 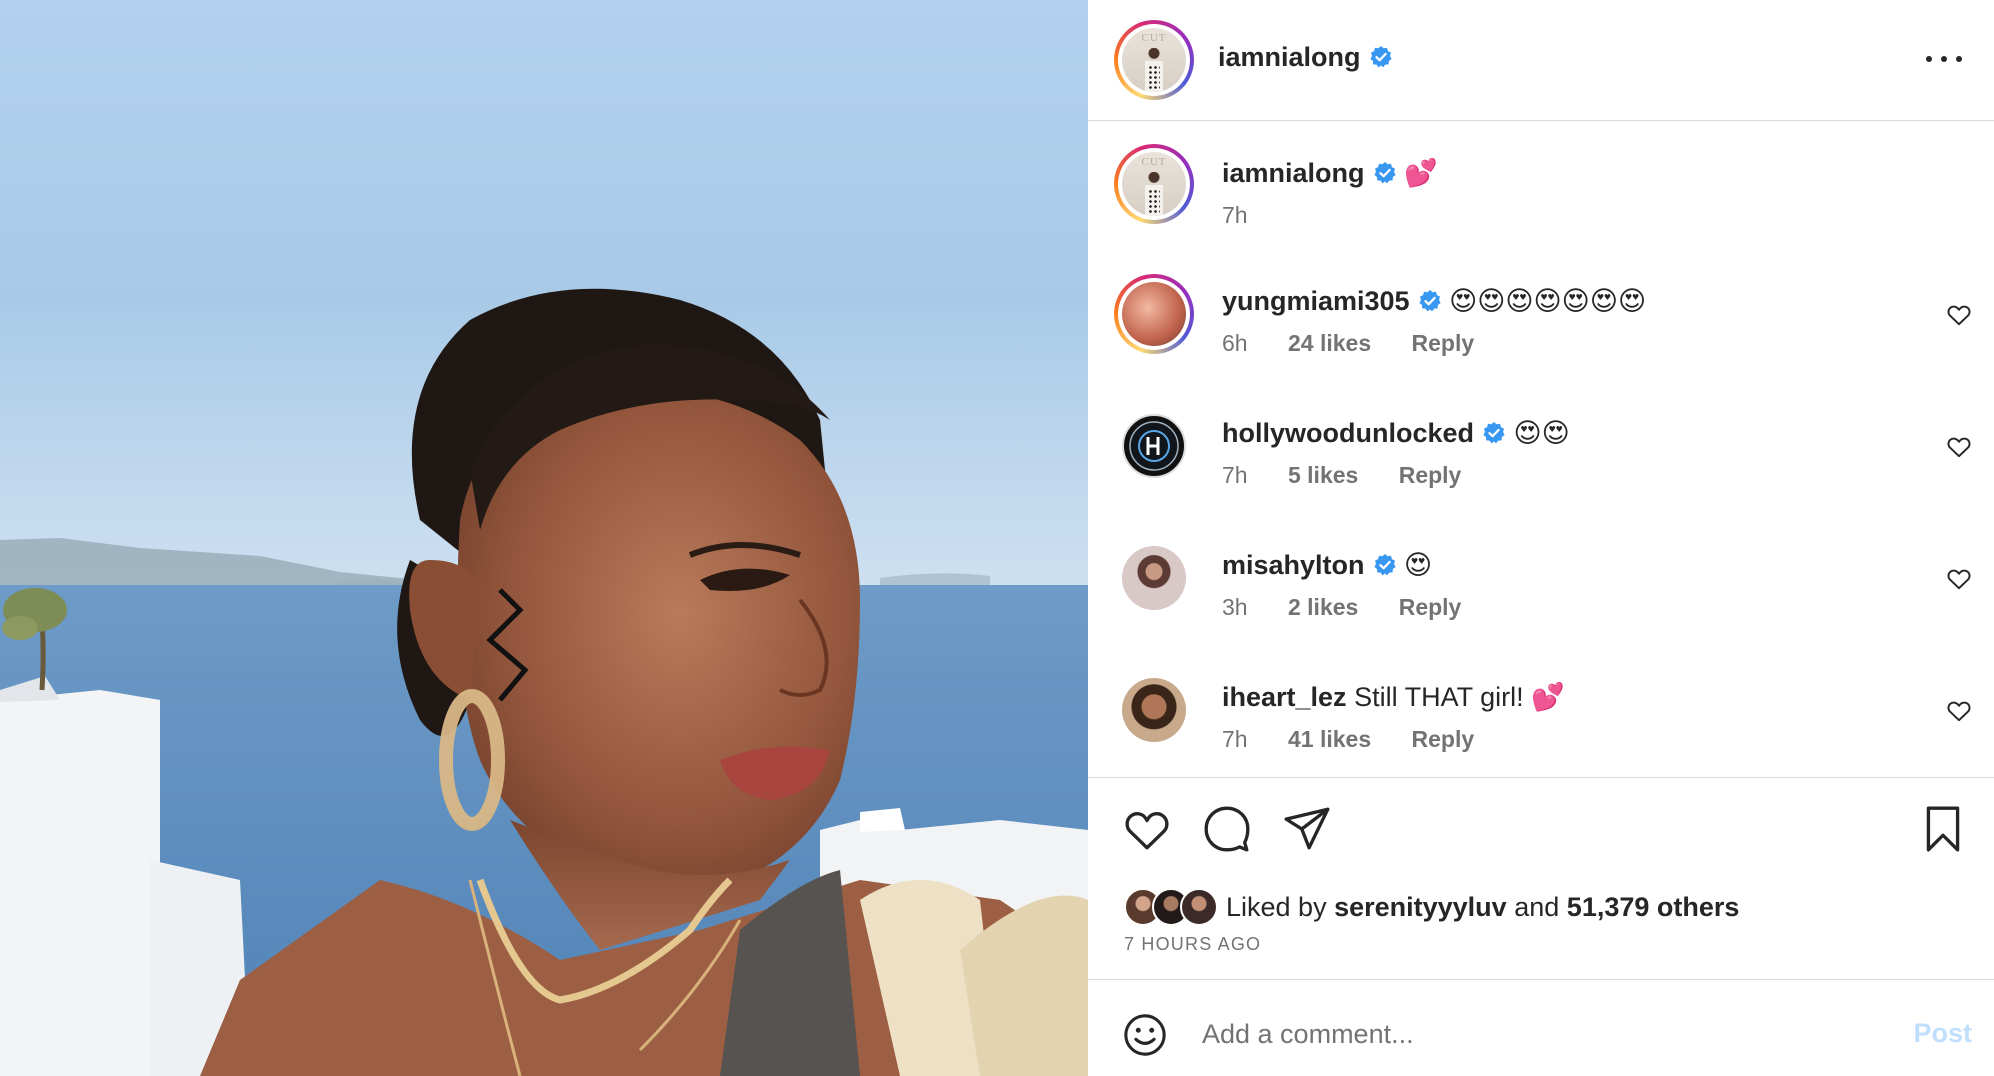 I want to click on comment-time: 6h, so click(x=1235, y=343).